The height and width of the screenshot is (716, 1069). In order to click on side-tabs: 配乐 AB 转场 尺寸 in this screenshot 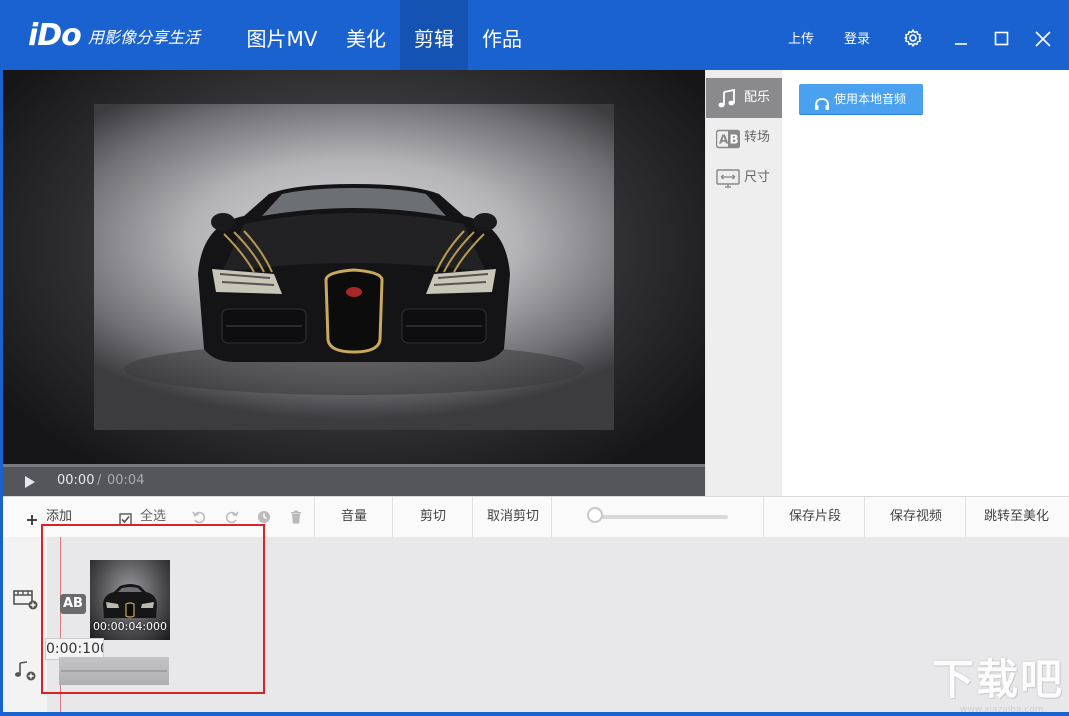, I will do `click(744, 283)`.